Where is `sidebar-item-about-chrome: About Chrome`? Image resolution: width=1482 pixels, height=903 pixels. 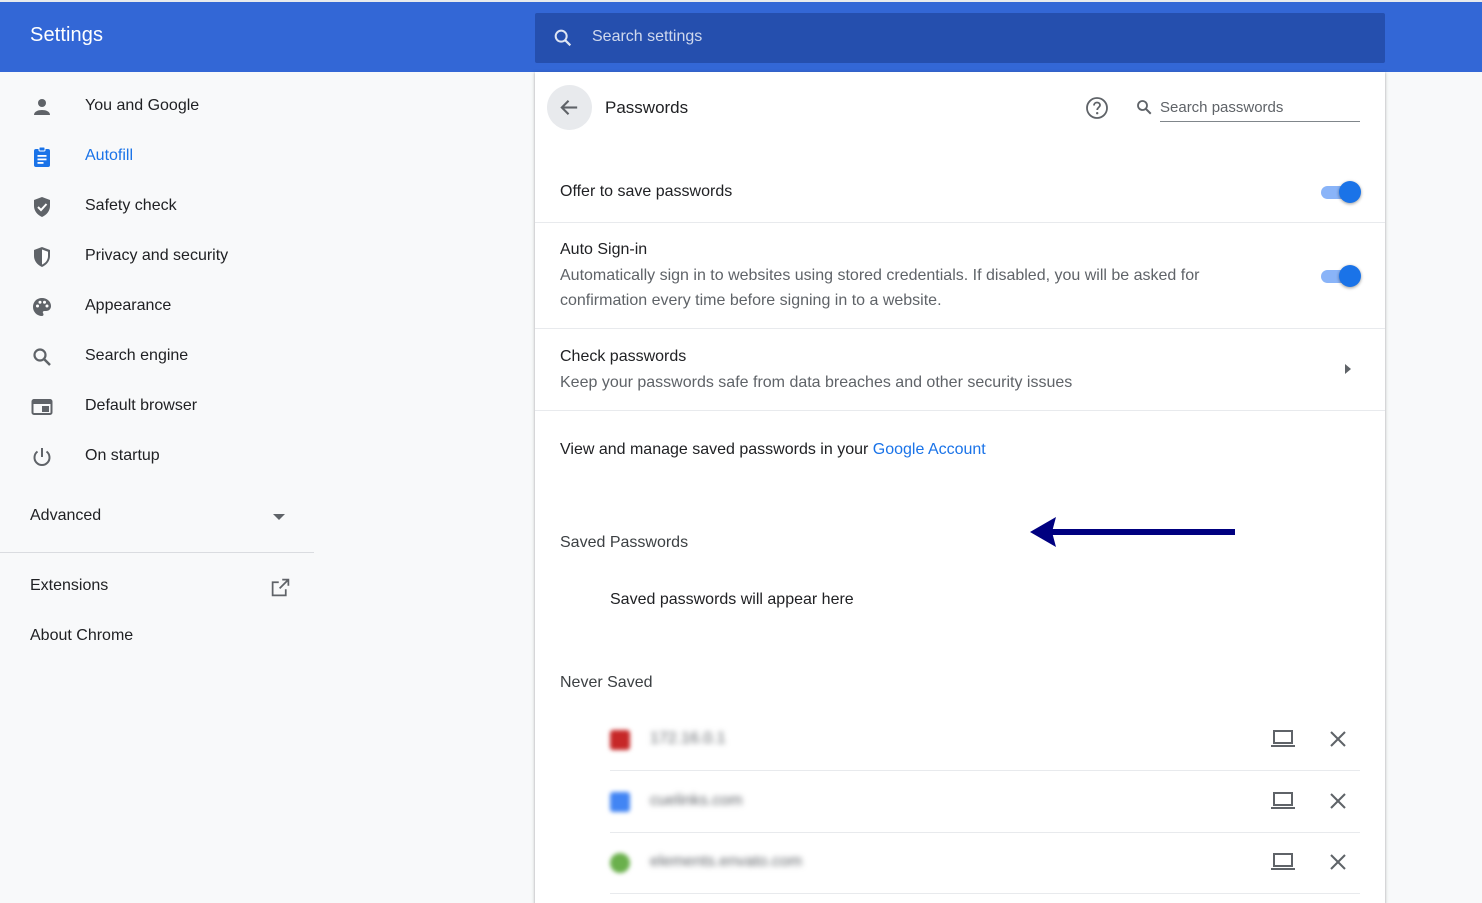 sidebar-item-about-chrome: About Chrome is located at coordinates (157, 637).